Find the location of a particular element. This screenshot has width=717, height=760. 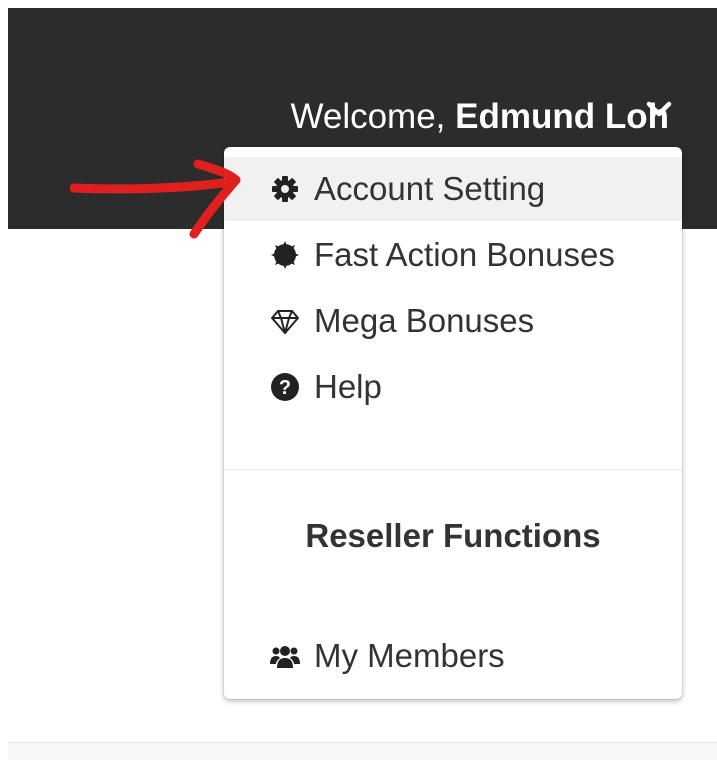

menu-item-fast-action-bonuses: Fast Action Bonuses is located at coordinates (453, 255).